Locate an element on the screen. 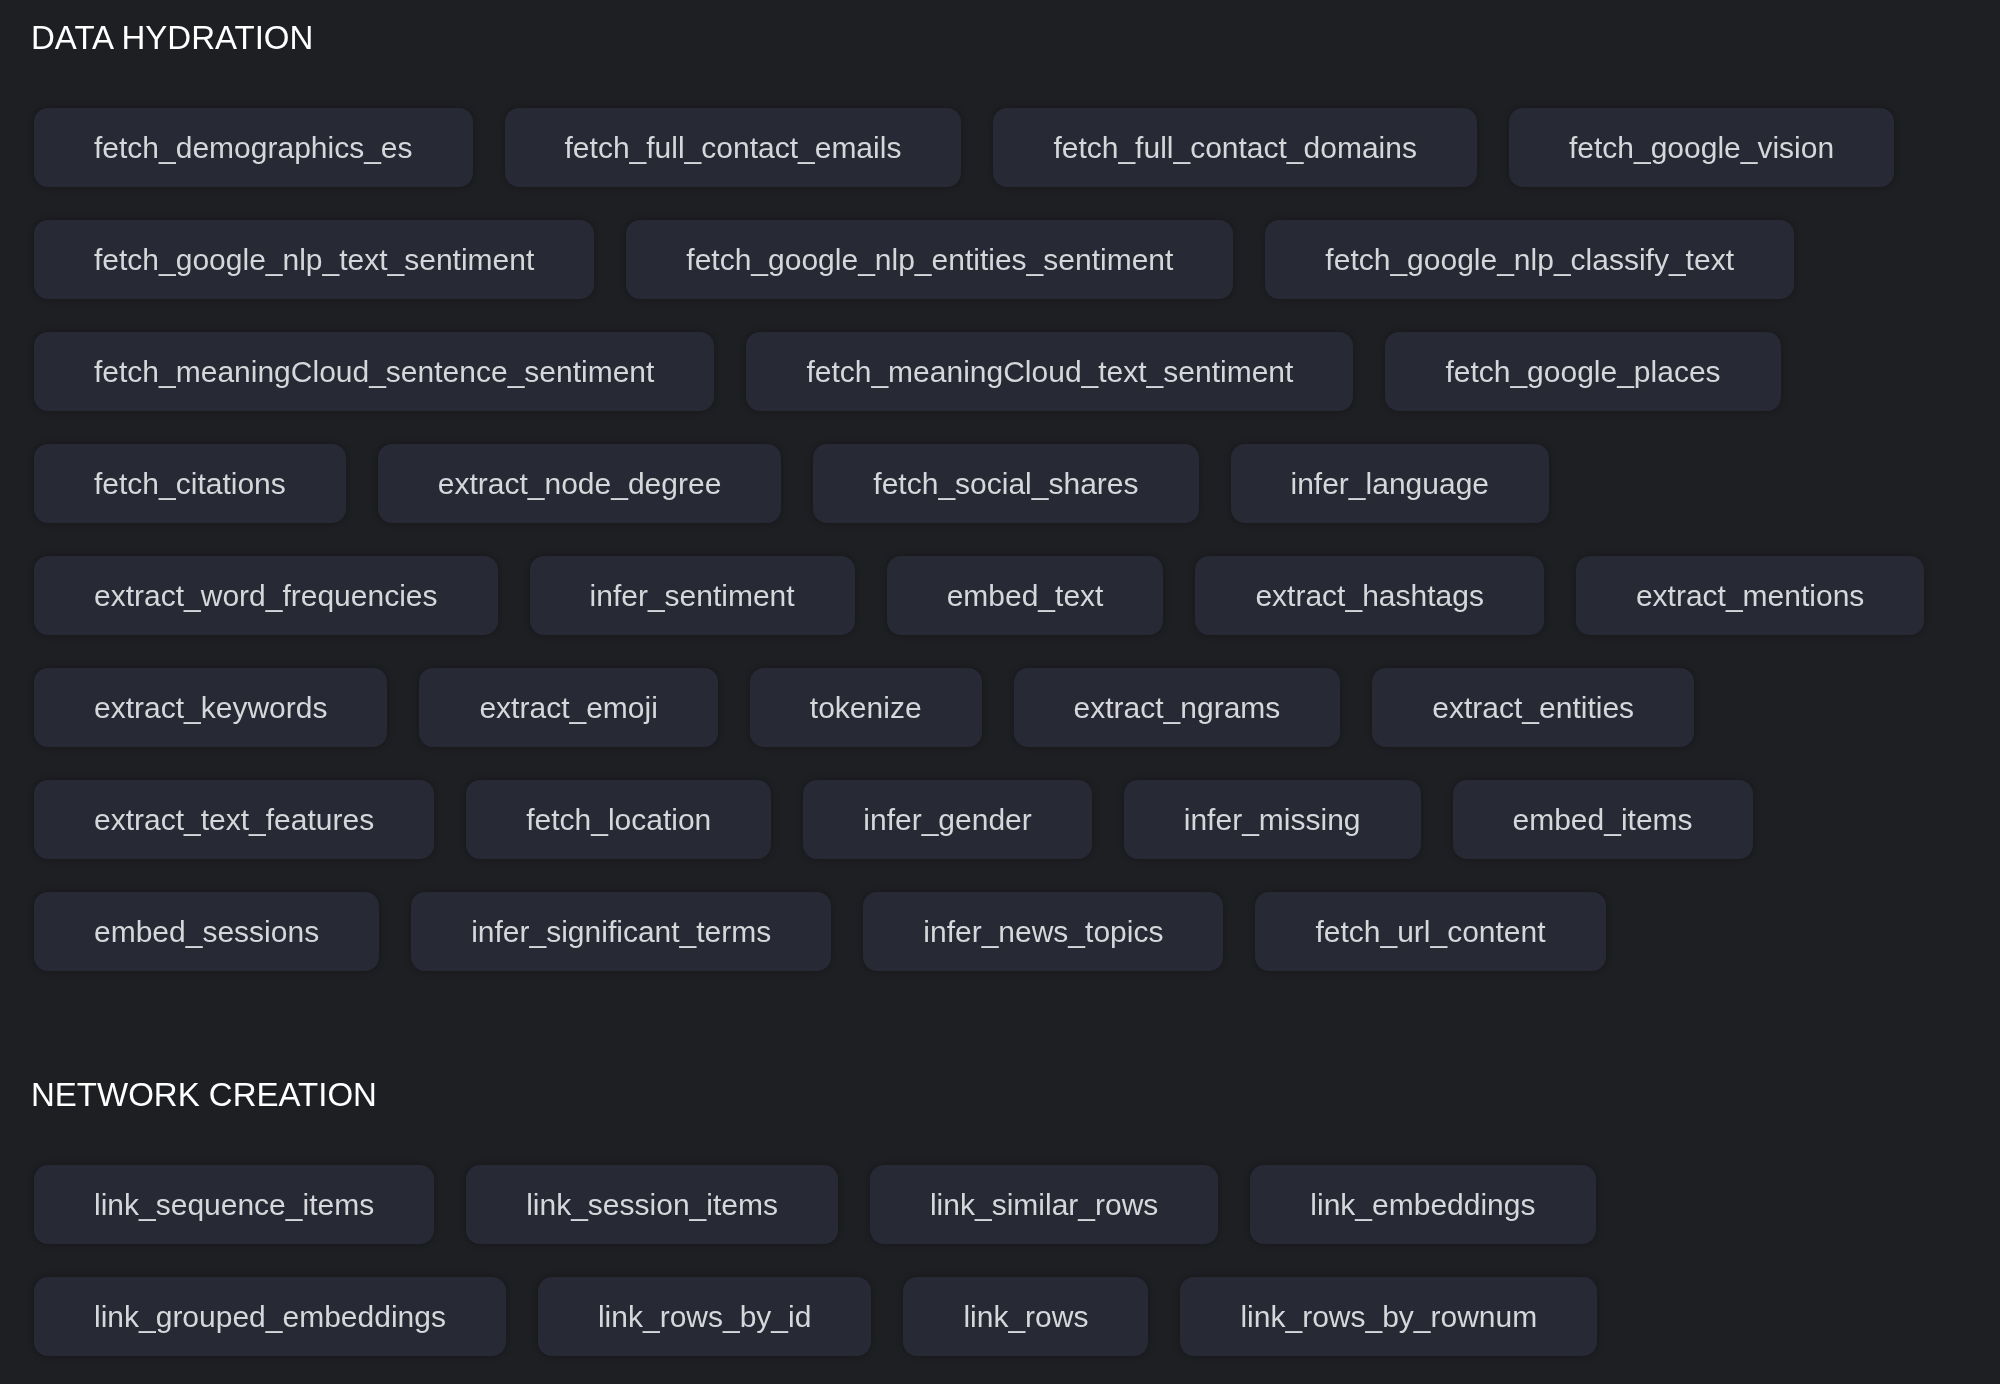 This screenshot has width=2000, height=1384. function-chip: fetch_google_vision is located at coordinates (1701, 147).